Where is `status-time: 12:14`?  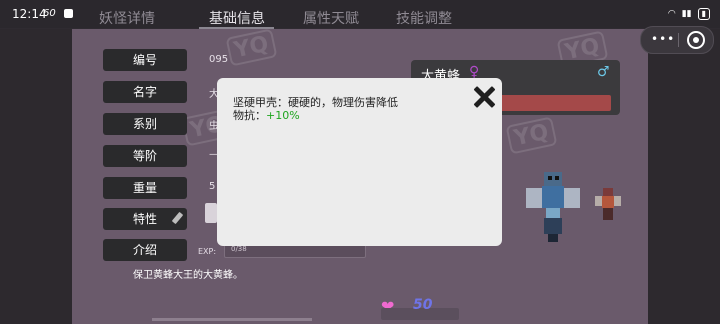 status-time: 12:14 is located at coordinates (29, 14).